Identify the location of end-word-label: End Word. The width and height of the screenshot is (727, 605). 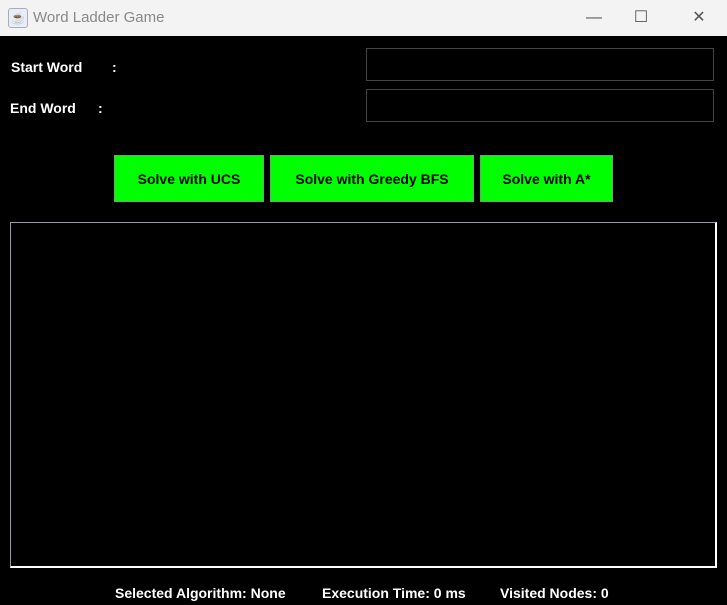
(43, 108).